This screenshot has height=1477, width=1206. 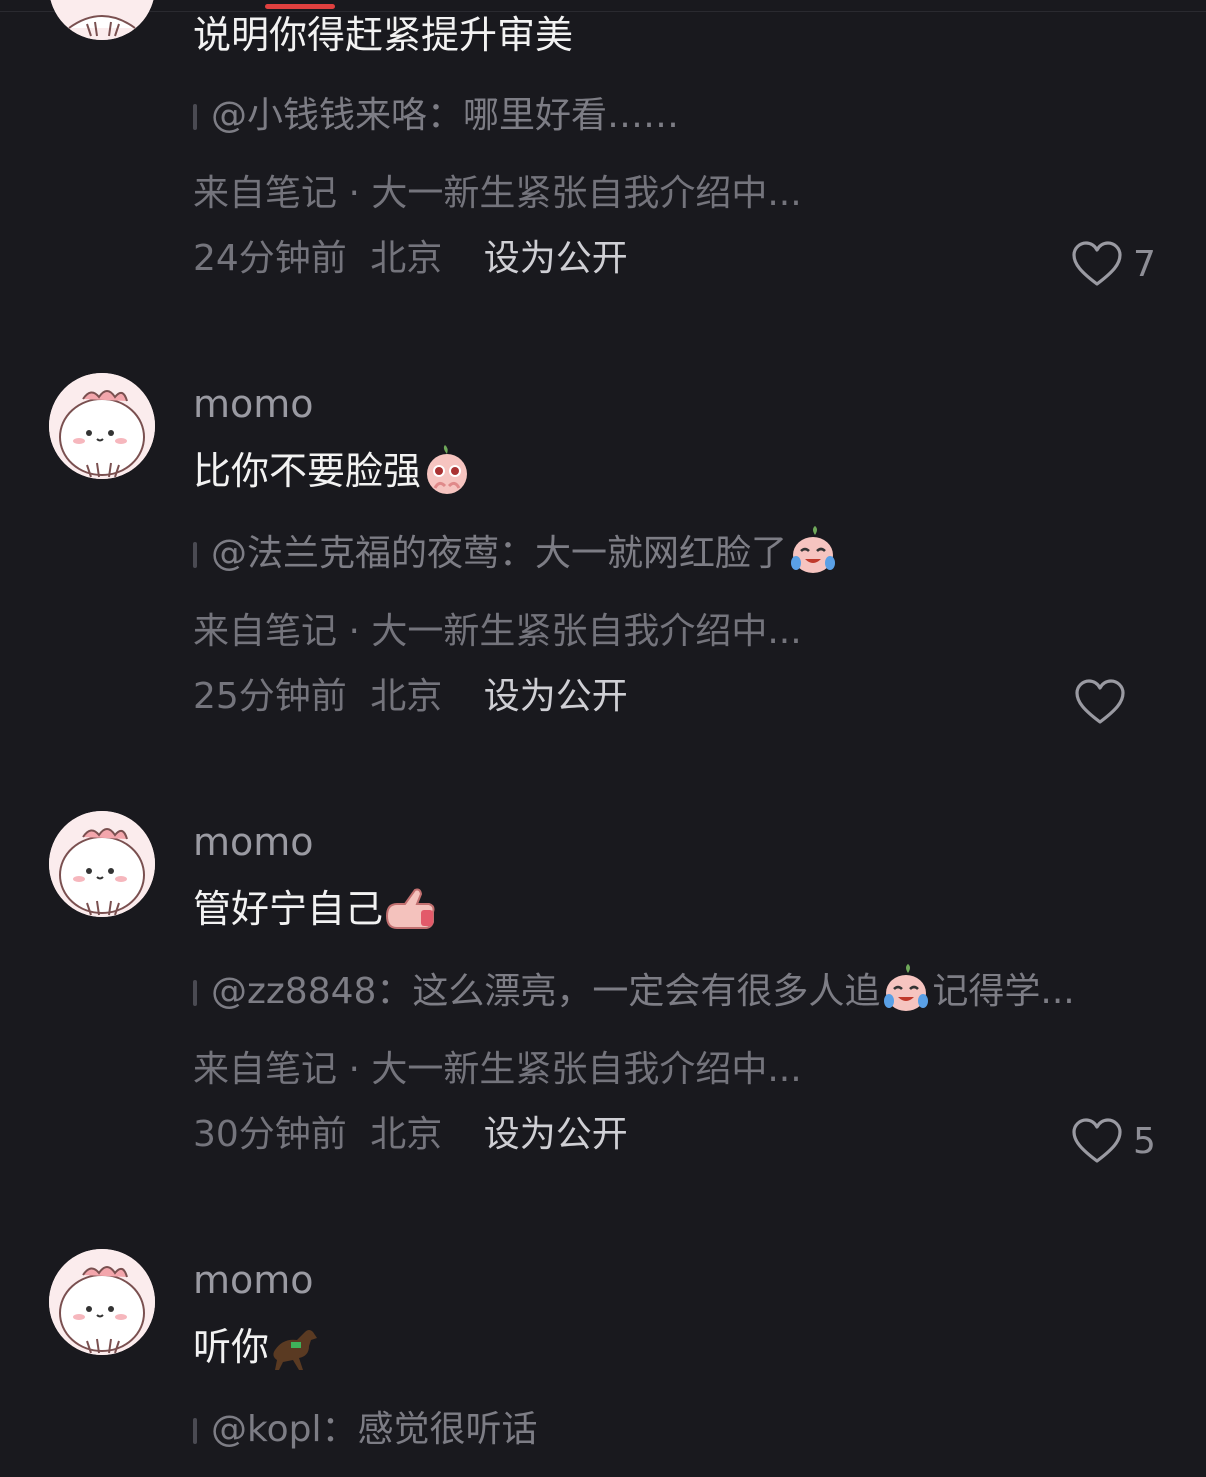 I want to click on comment-meta: 24分钟前 北京 设为公开, so click(x=410, y=259).